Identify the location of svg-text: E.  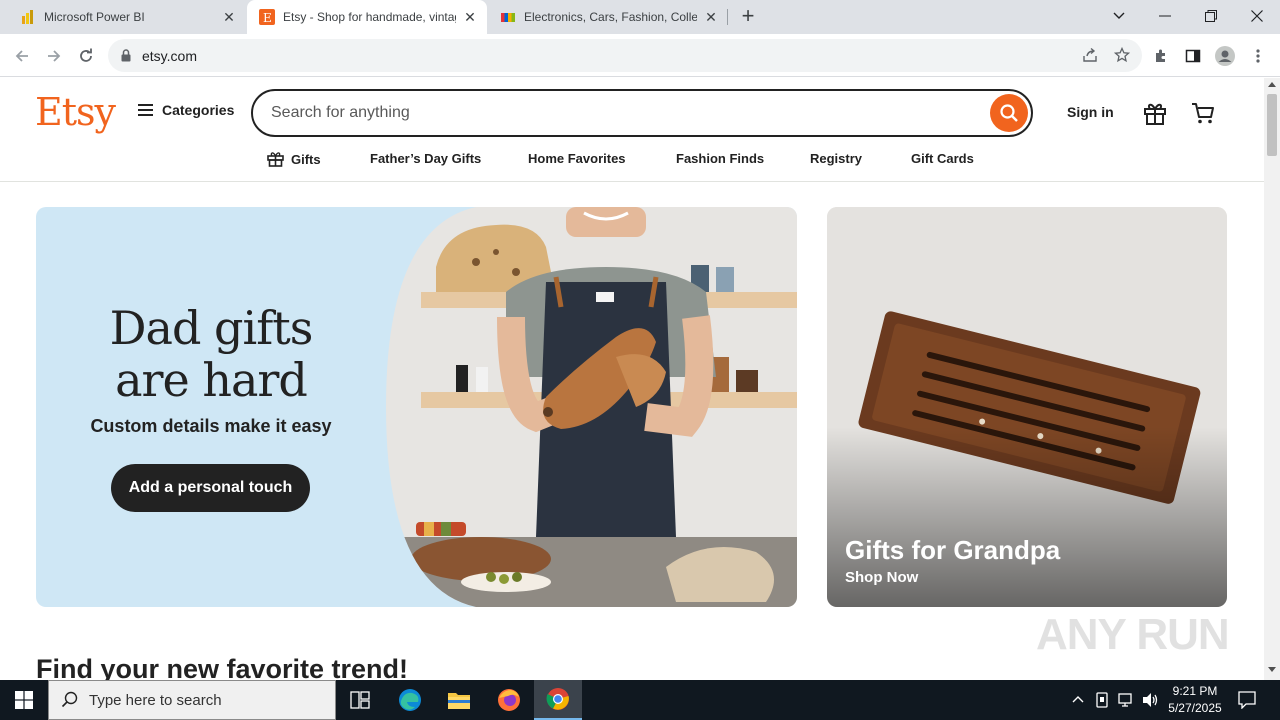
(267, 18).